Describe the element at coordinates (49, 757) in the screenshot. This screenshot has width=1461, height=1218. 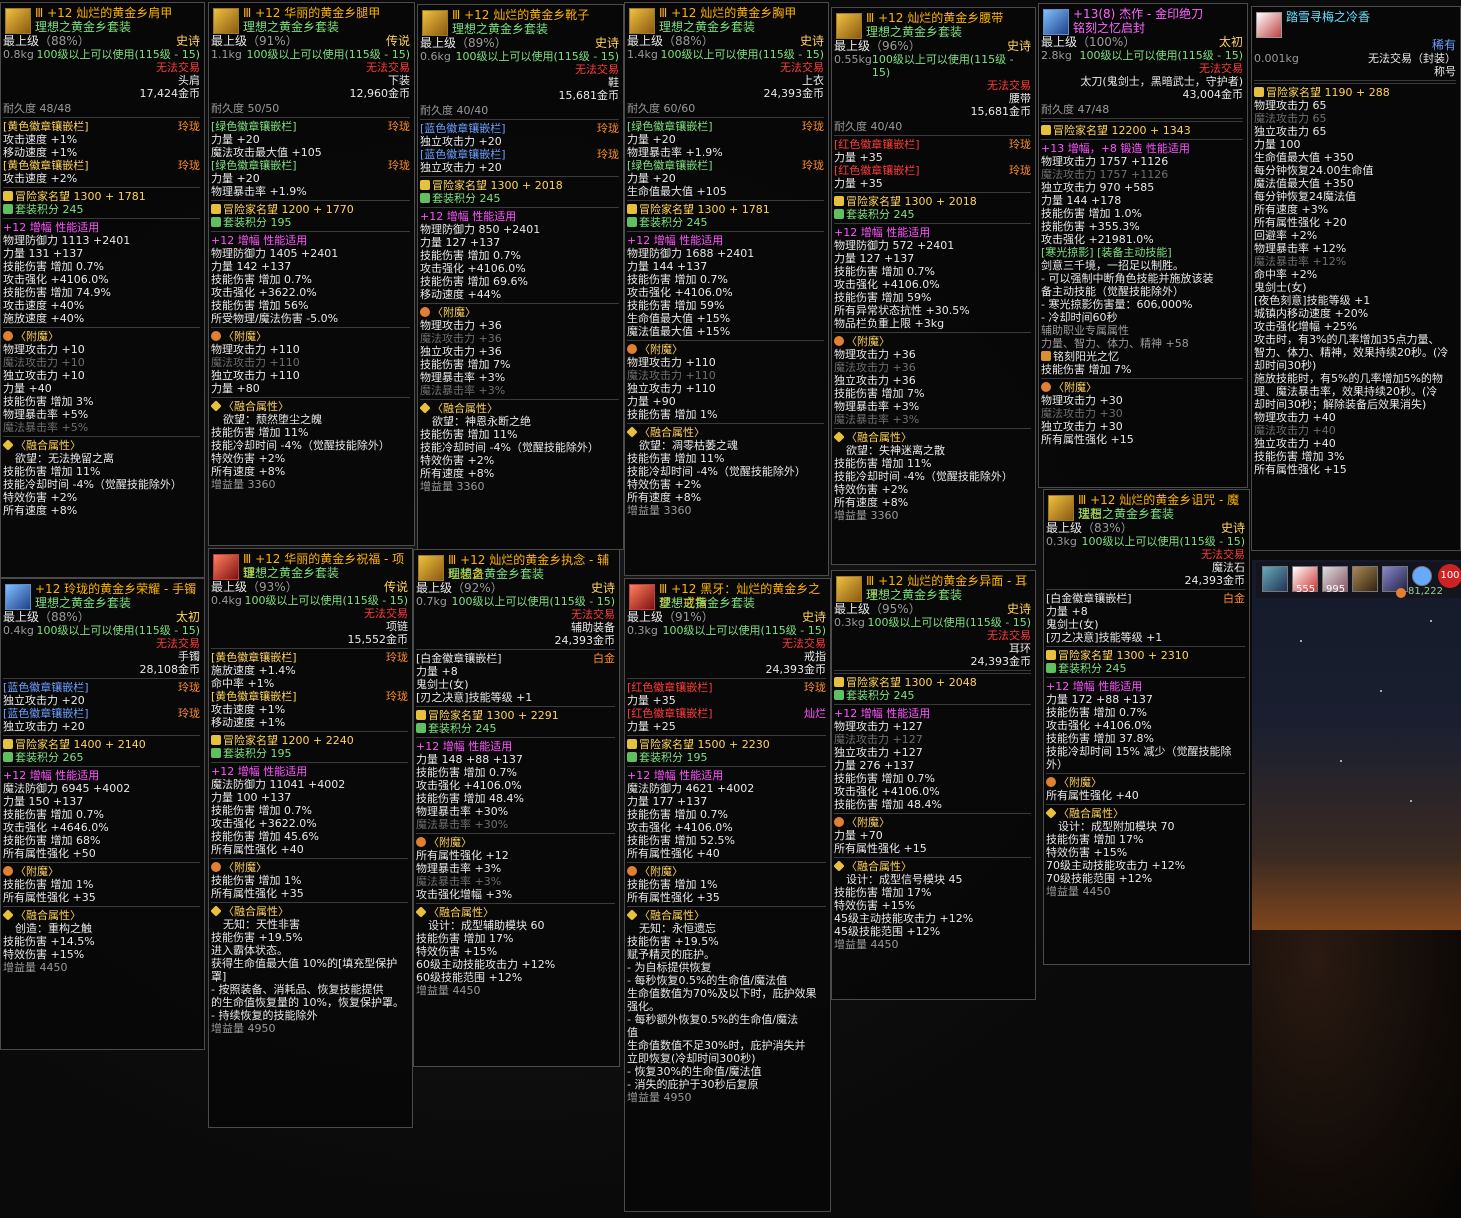
I see `stat-text: 套装积分 265` at that location.